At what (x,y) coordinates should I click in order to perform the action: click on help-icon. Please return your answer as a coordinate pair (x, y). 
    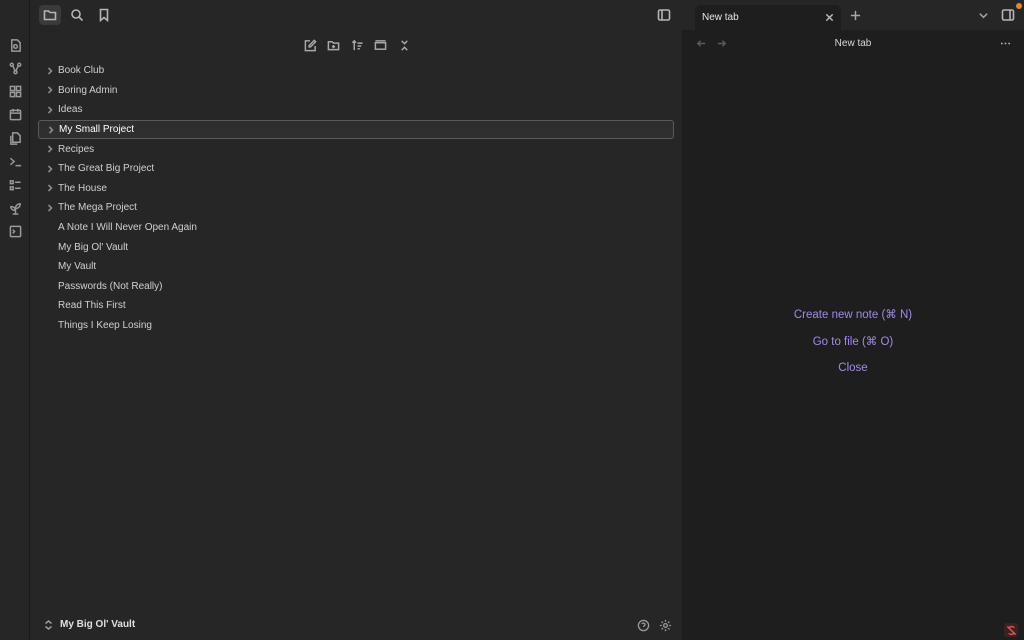
    Looking at the image, I should click on (643, 625).